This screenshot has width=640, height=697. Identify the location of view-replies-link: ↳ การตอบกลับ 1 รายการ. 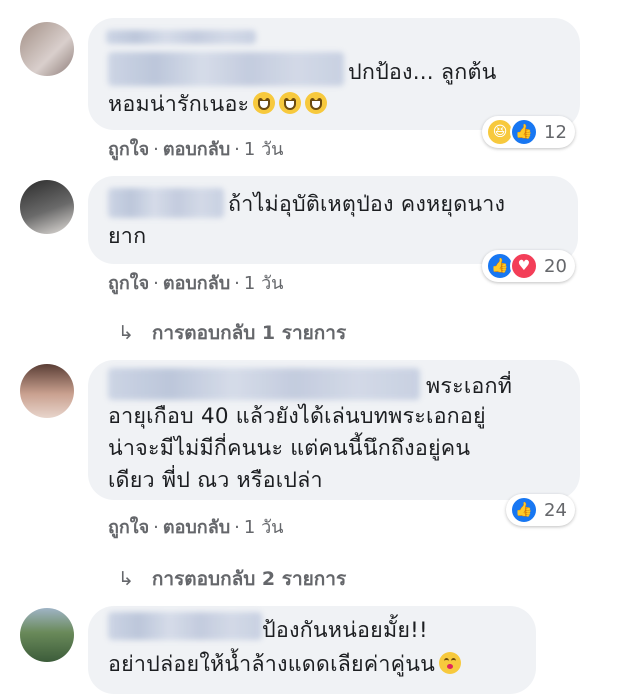
(232, 333).